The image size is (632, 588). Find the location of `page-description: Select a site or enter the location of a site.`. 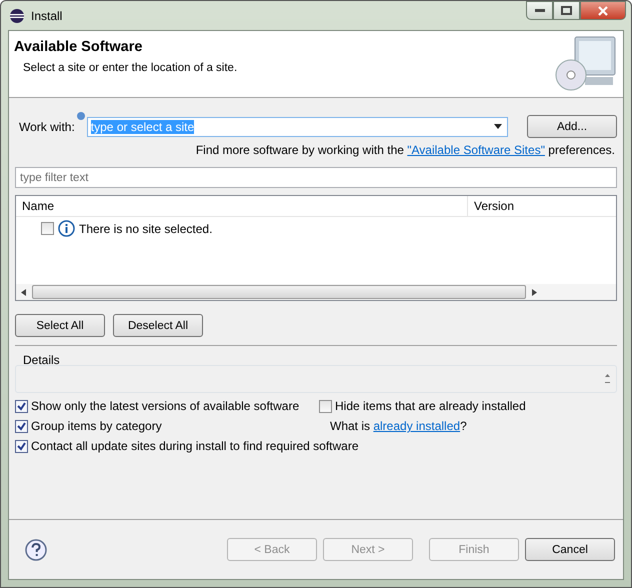

page-description: Select a site or enter the location of a site. is located at coordinates (130, 68).